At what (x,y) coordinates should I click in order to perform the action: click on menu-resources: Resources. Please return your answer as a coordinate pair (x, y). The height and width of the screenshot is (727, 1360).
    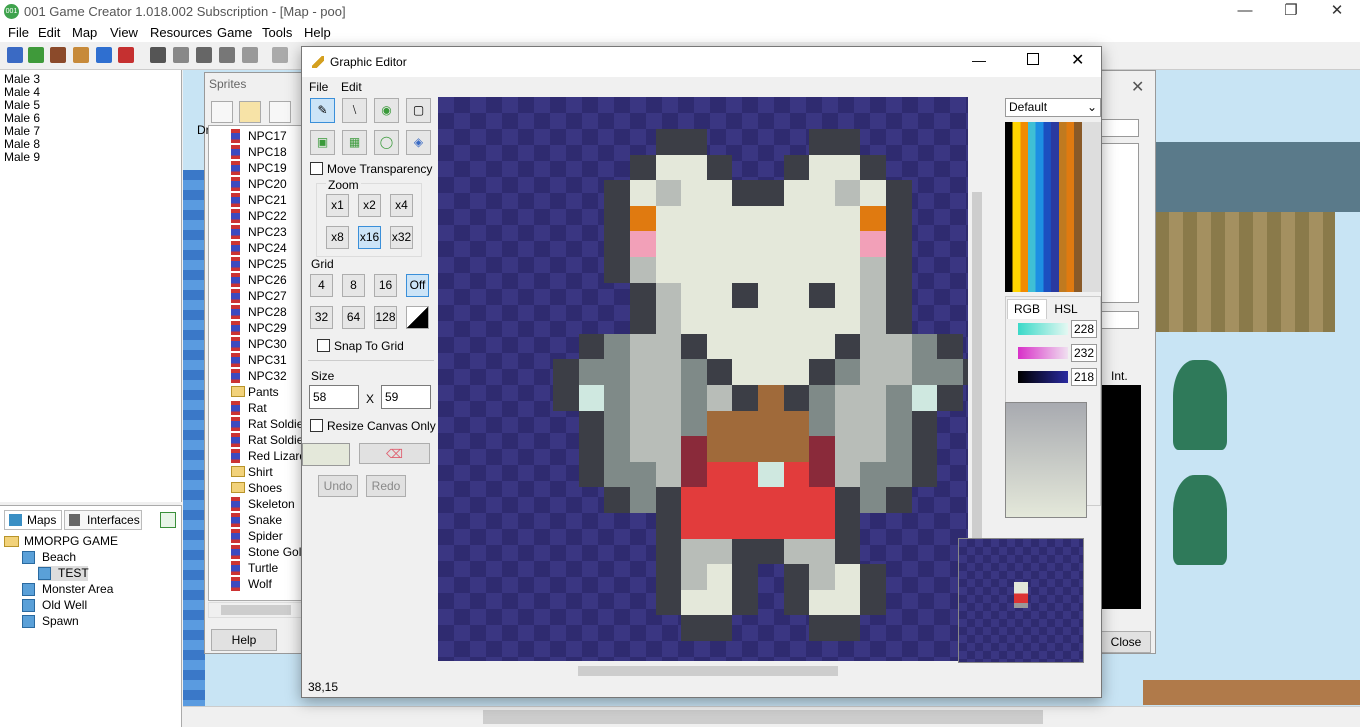
    Looking at the image, I should click on (181, 32).